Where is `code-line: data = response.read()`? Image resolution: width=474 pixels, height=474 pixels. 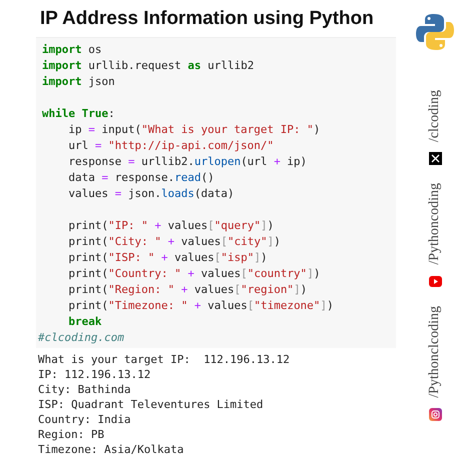
code-line: data = response.read() is located at coordinates (140, 178).